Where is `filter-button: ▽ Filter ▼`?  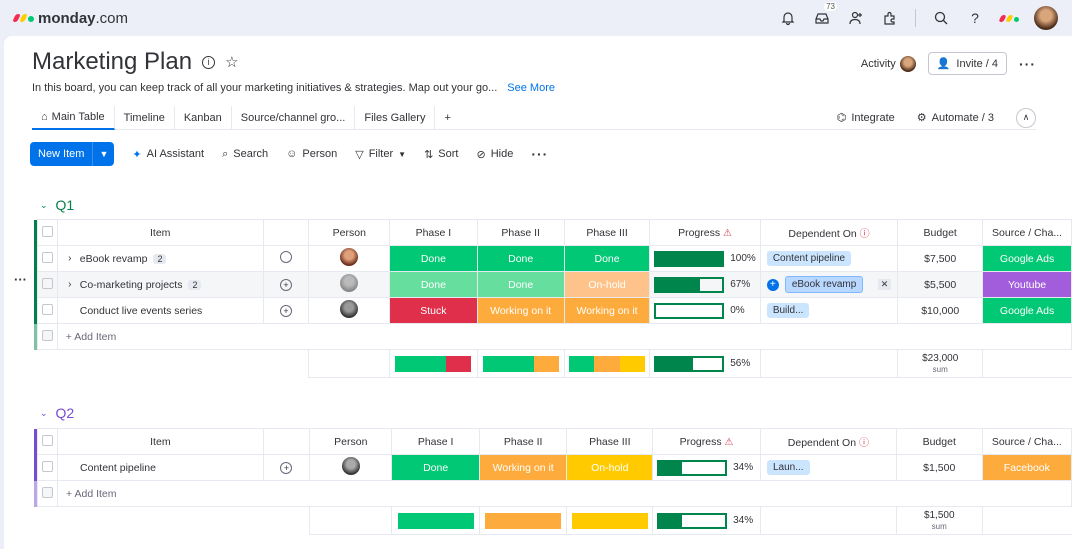 filter-button: ▽ Filter ▼ is located at coordinates (380, 154).